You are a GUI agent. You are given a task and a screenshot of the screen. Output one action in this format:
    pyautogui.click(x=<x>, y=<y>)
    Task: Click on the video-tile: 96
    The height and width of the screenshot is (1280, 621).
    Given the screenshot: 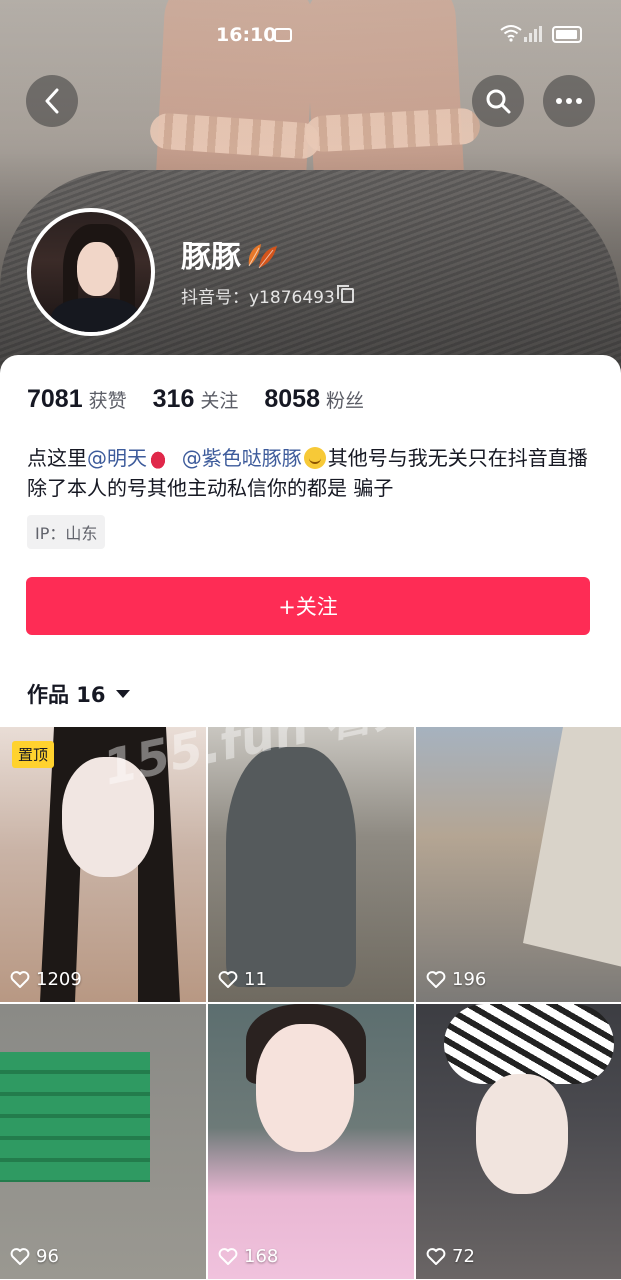 What is the action you would take?
    pyautogui.click(x=103, y=1141)
    